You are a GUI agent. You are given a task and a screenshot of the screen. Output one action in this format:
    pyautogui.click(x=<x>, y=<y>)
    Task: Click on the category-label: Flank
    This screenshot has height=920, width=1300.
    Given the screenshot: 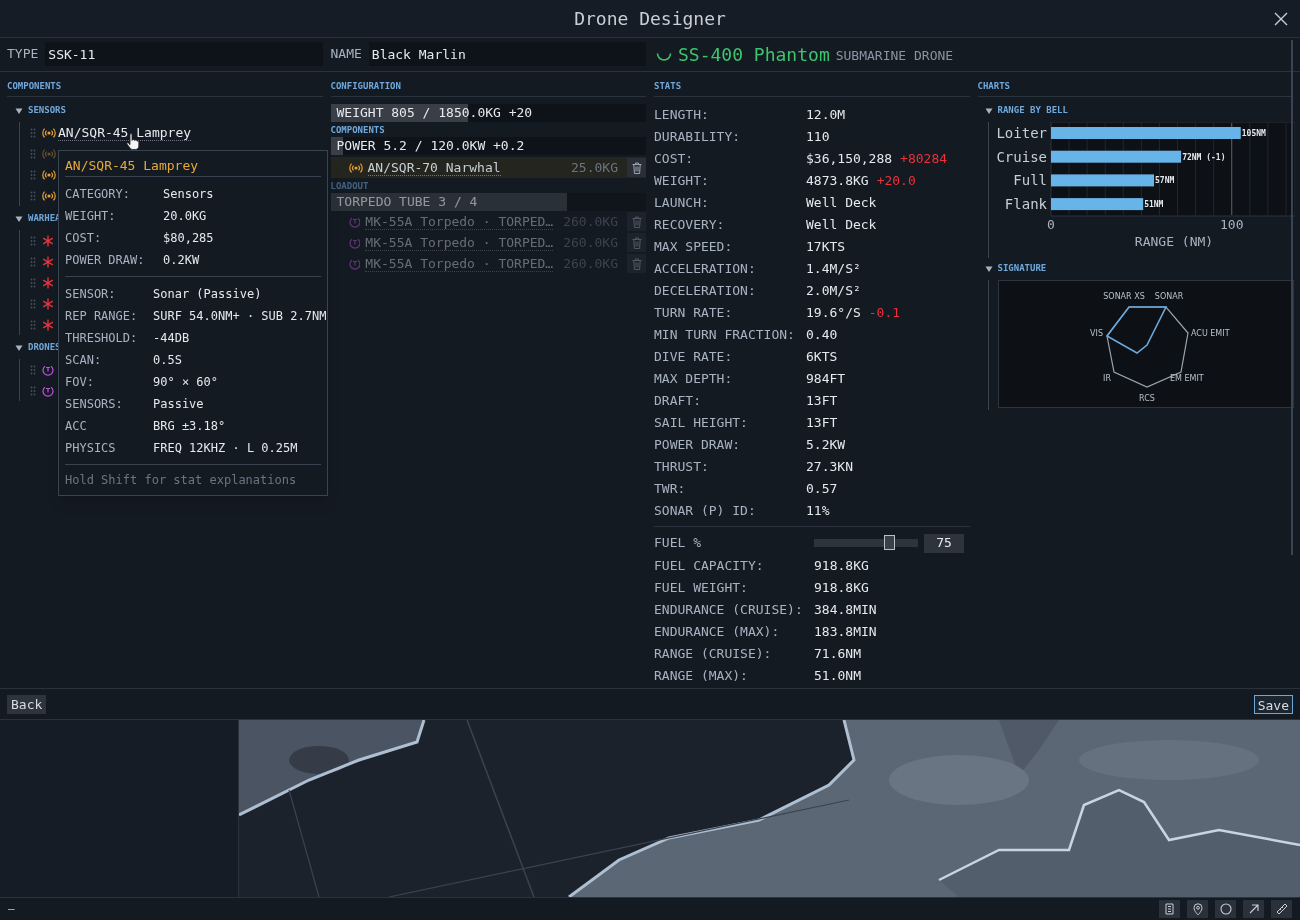 What is the action you would take?
    pyautogui.click(x=1025, y=204)
    